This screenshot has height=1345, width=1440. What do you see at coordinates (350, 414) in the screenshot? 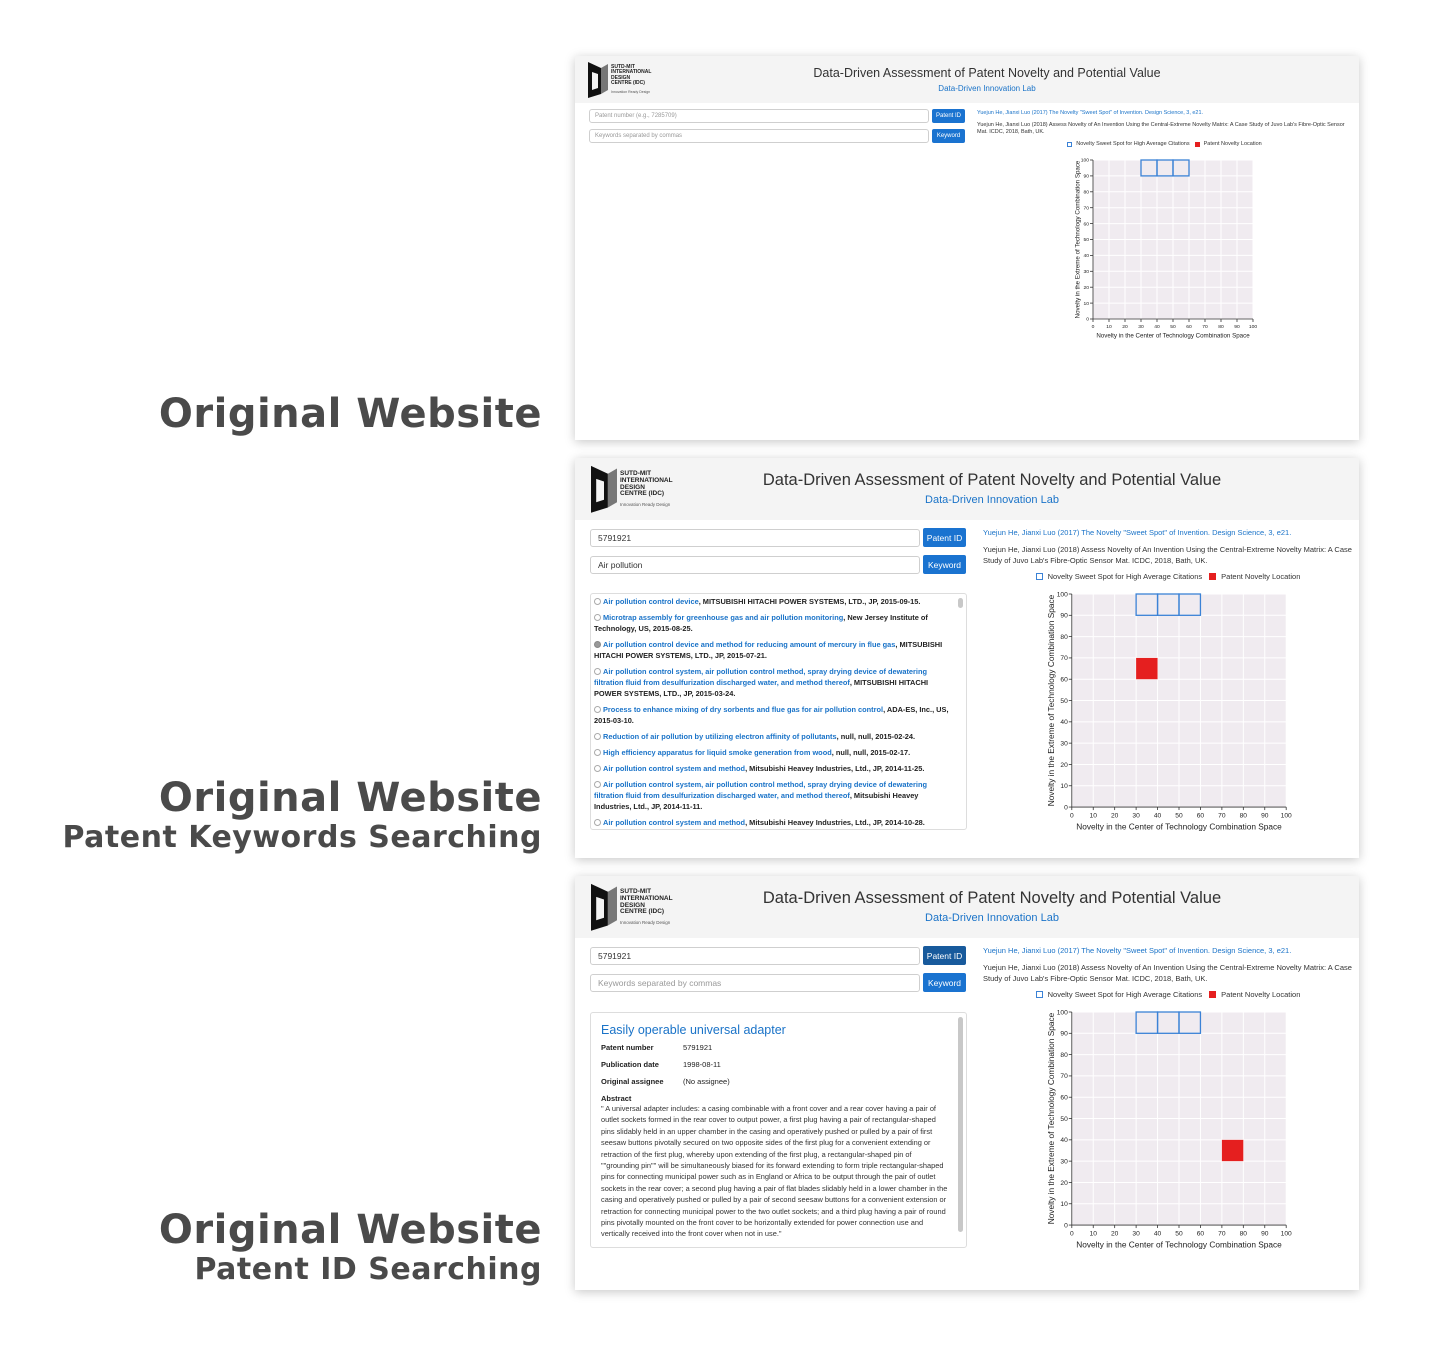
I see `caption-1-main: Original Website` at bounding box center [350, 414].